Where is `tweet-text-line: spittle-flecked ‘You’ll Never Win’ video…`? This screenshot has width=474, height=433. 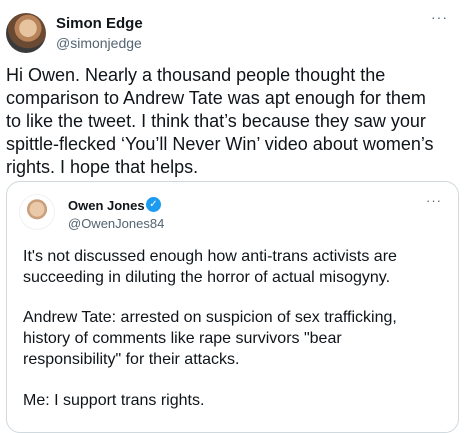
tweet-text-line: spittle-flecked ‘You’ll Never Win’ video… is located at coordinates (220, 144).